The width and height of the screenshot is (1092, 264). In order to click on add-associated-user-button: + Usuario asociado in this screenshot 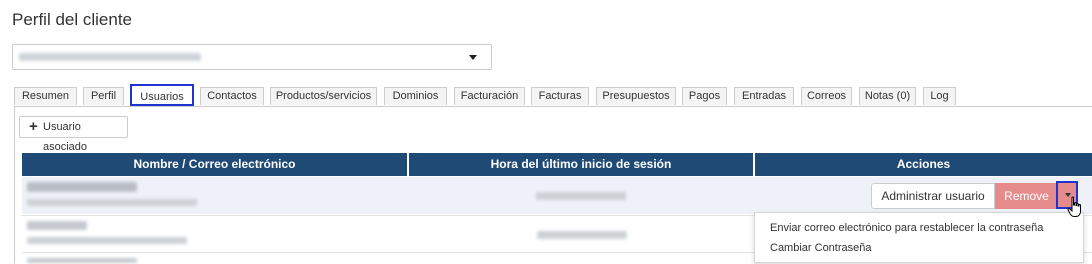, I will do `click(73, 134)`.